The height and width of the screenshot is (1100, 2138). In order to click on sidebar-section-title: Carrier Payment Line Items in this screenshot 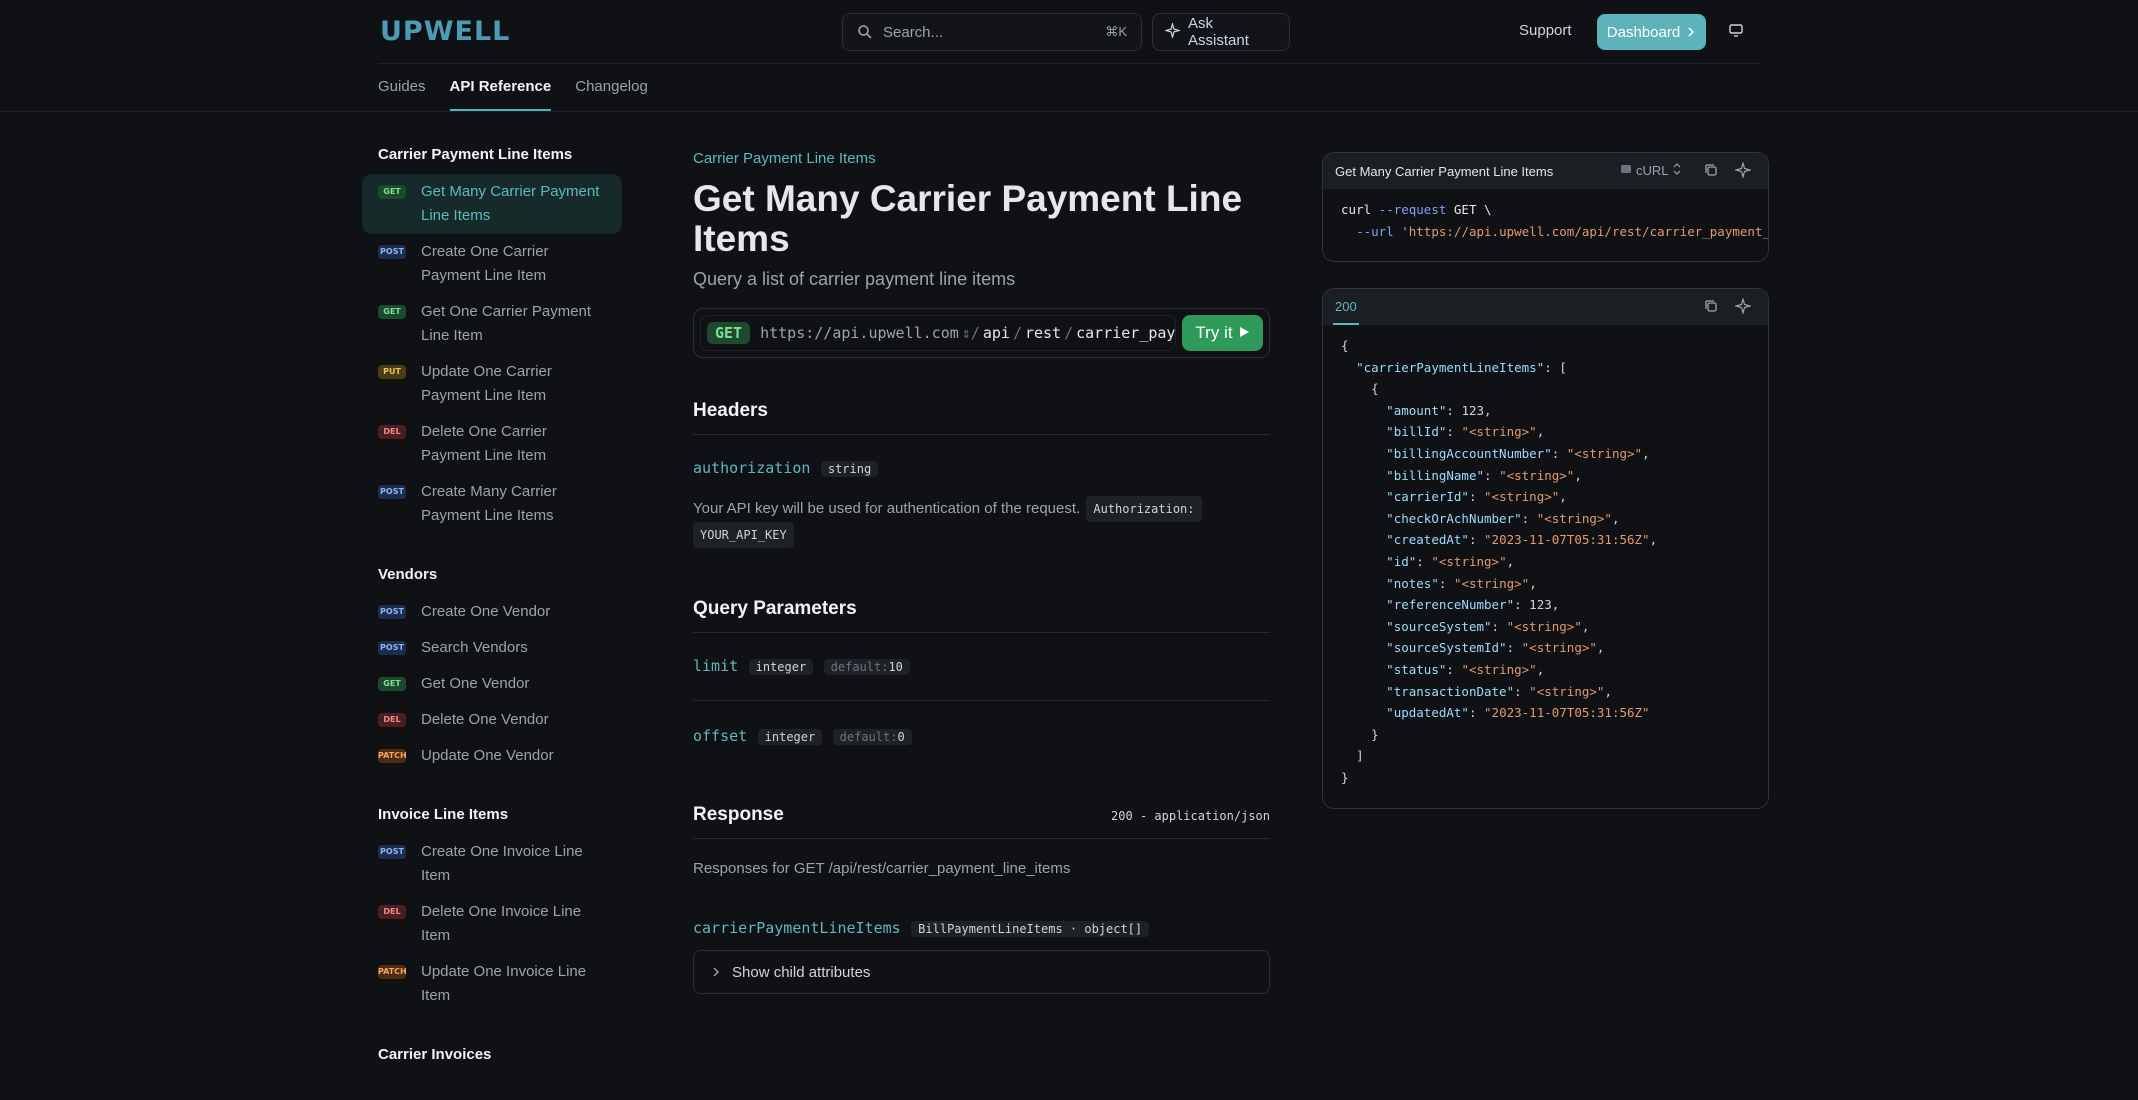, I will do `click(475, 154)`.